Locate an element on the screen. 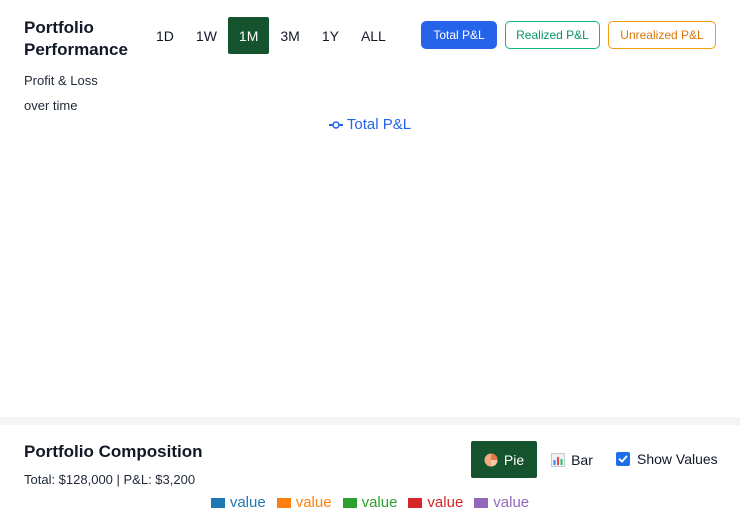 The image size is (740, 531). timeframe-1w-button: 1W is located at coordinates (206, 35).